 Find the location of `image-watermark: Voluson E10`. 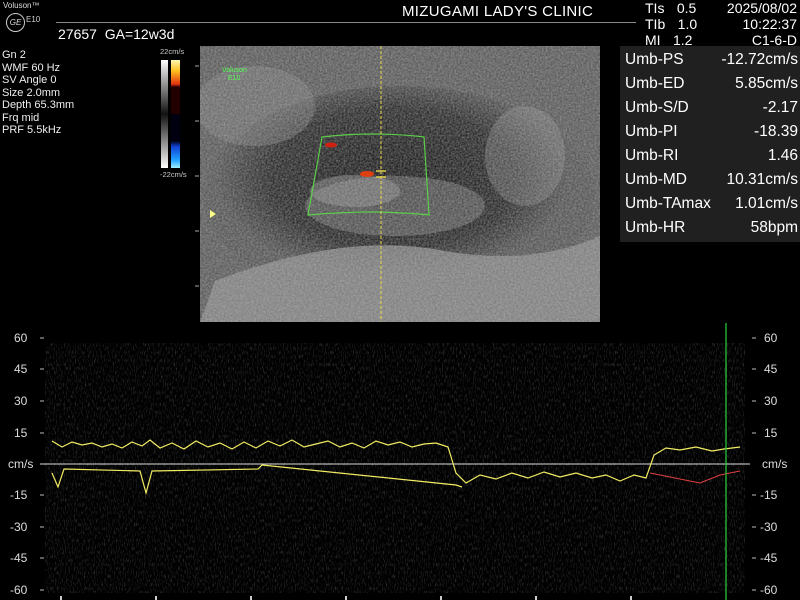

image-watermark: Voluson E10 is located at coordinates (234, 75).